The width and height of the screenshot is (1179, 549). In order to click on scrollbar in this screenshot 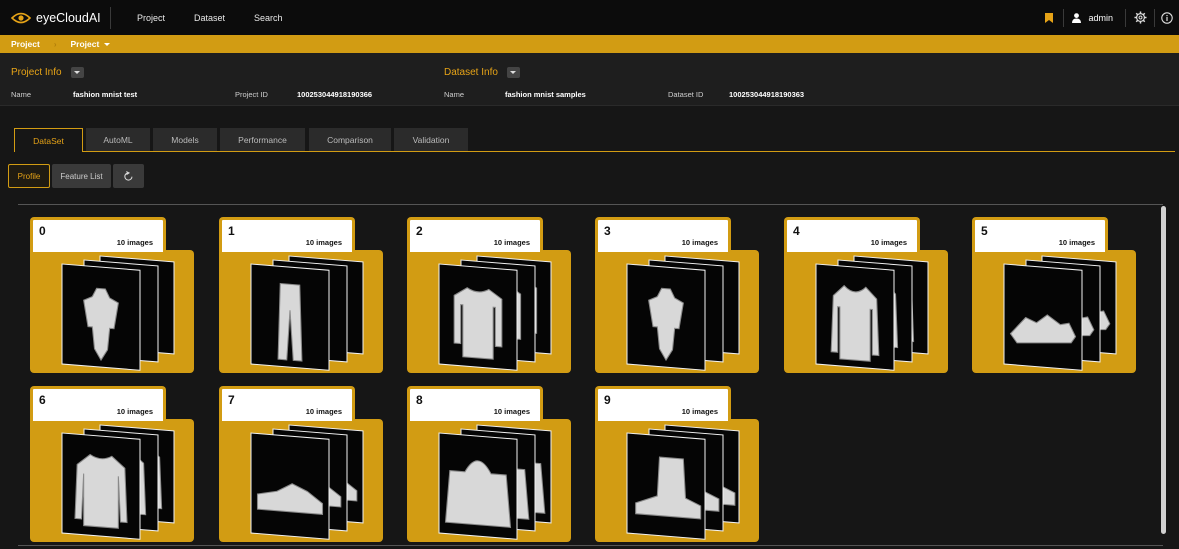, I will do `click(1163, 370)`.